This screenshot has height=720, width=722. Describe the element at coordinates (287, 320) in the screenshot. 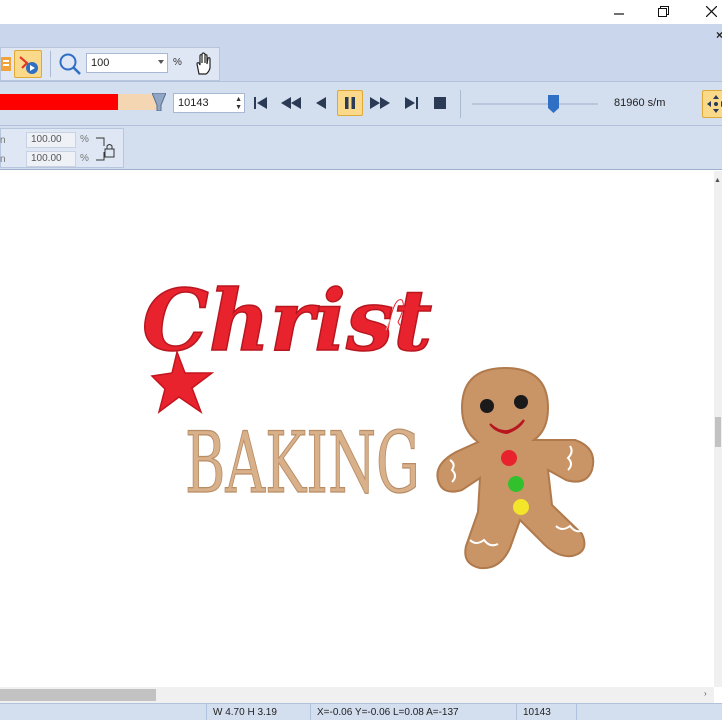

I see `christmas-script-text: Christ` at that location.